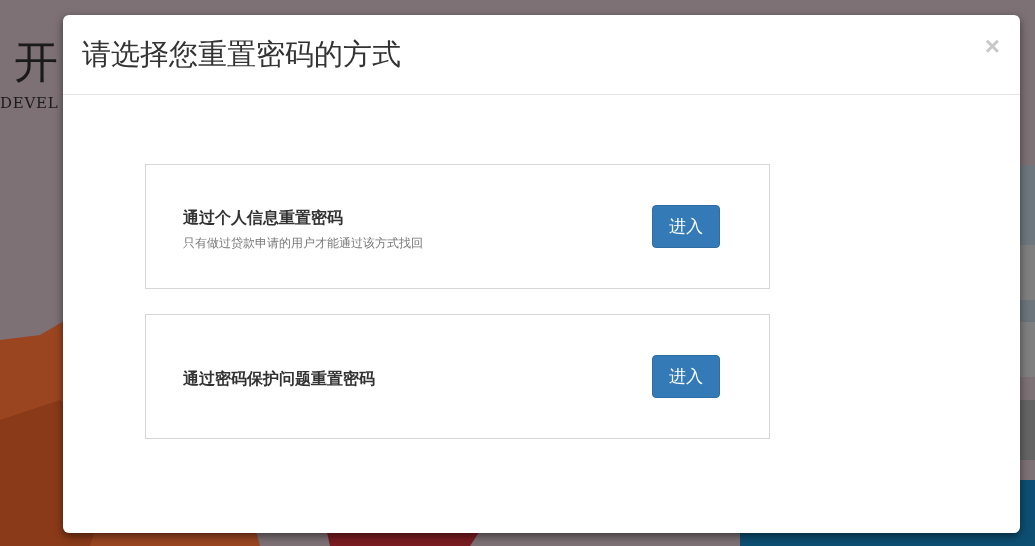 This screenshot has width=1035, height=546. Describe the element at coordinates (36, 62) in the screenshot. I see `logo-text: 开` at that location.